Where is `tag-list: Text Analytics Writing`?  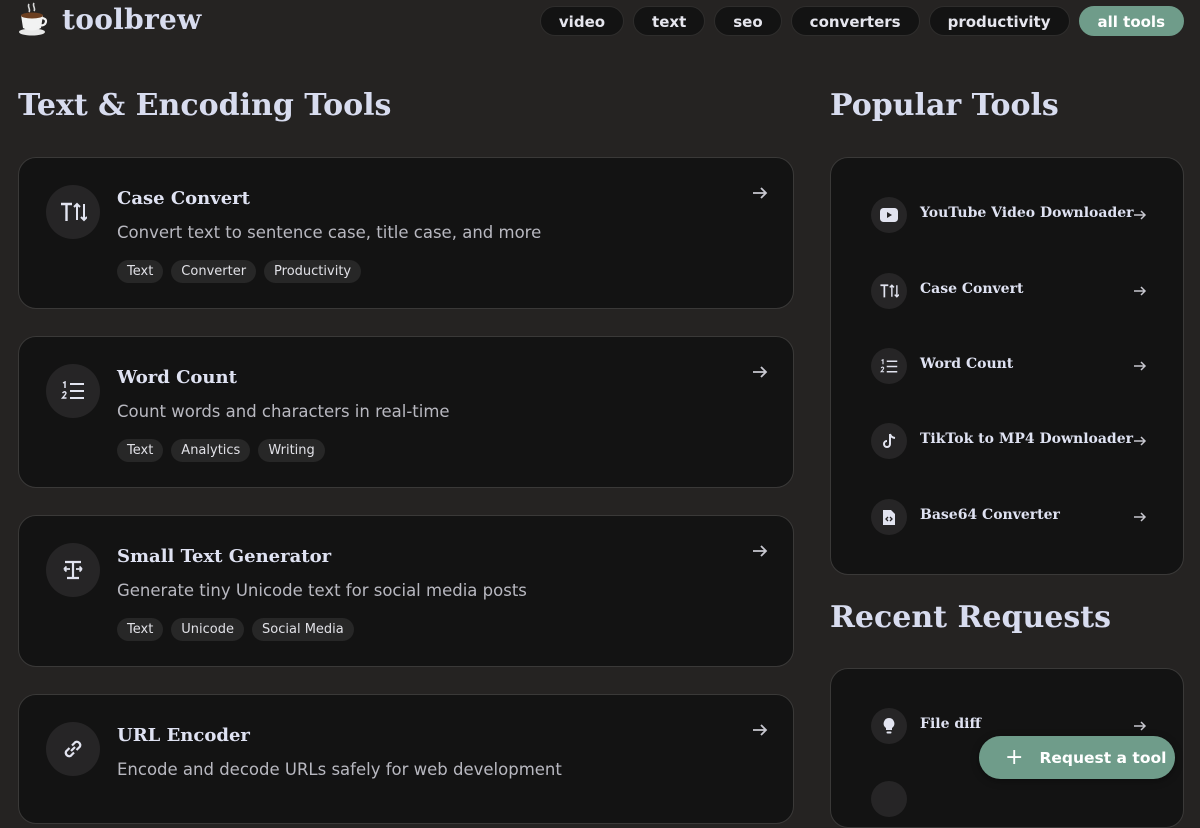
tag-list: Text Analytics Writing is located at coordinates (221, 450).